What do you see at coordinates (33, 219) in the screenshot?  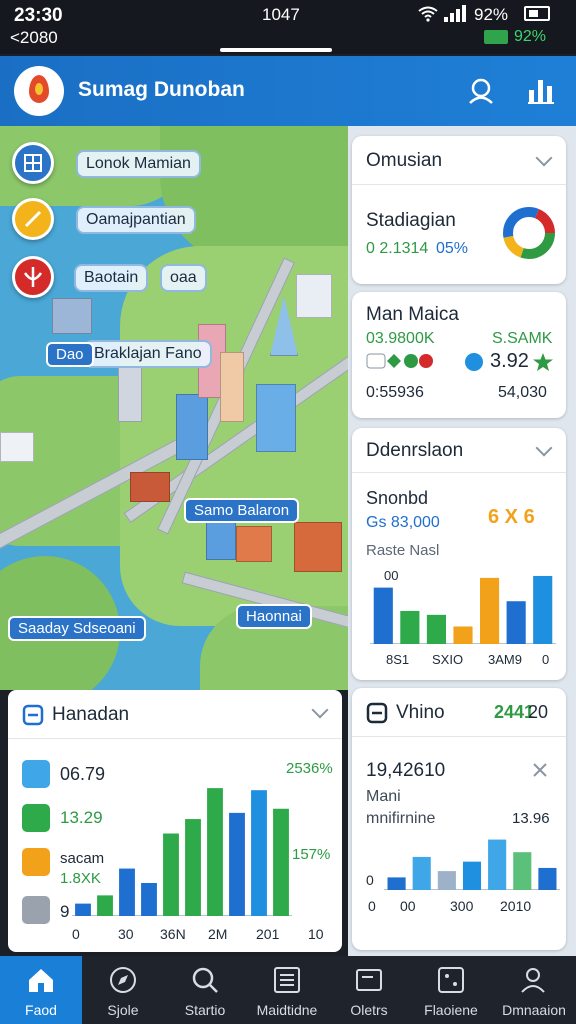 I see `map-pin-yellow` at bounding box center [33, 219].